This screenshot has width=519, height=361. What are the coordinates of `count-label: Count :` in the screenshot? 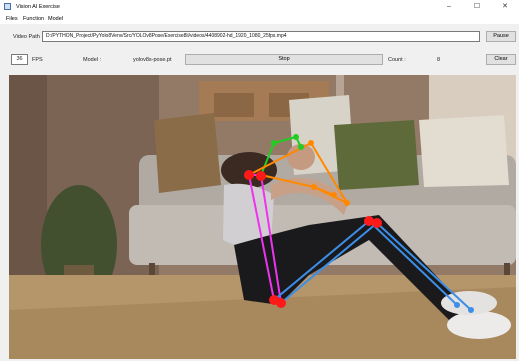 It's located at (397, 60).